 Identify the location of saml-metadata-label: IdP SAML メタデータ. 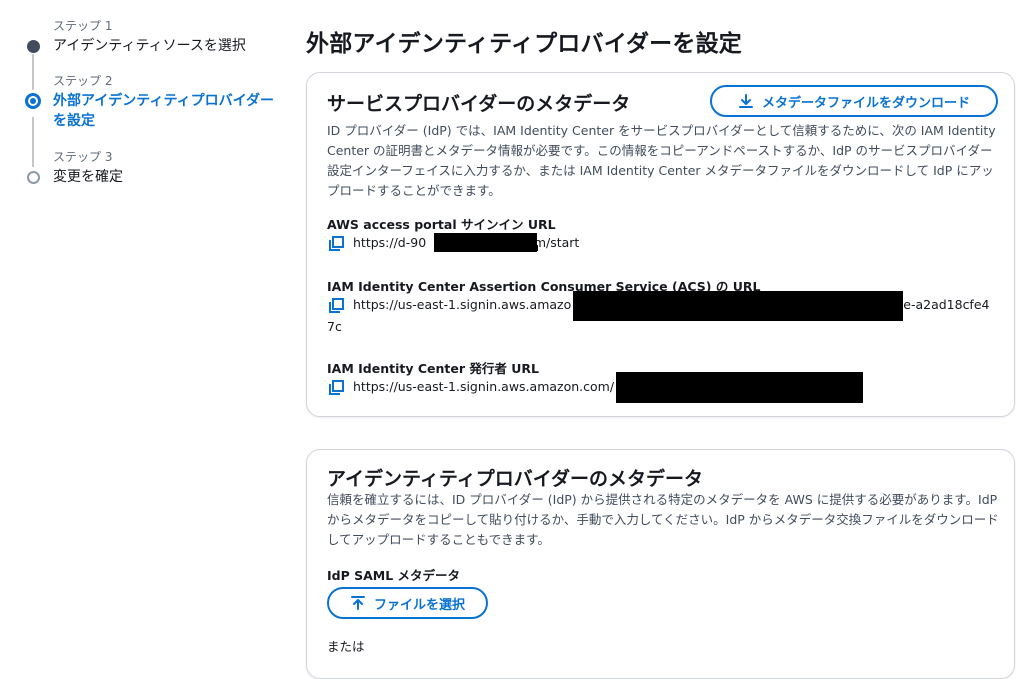
(394, 575).